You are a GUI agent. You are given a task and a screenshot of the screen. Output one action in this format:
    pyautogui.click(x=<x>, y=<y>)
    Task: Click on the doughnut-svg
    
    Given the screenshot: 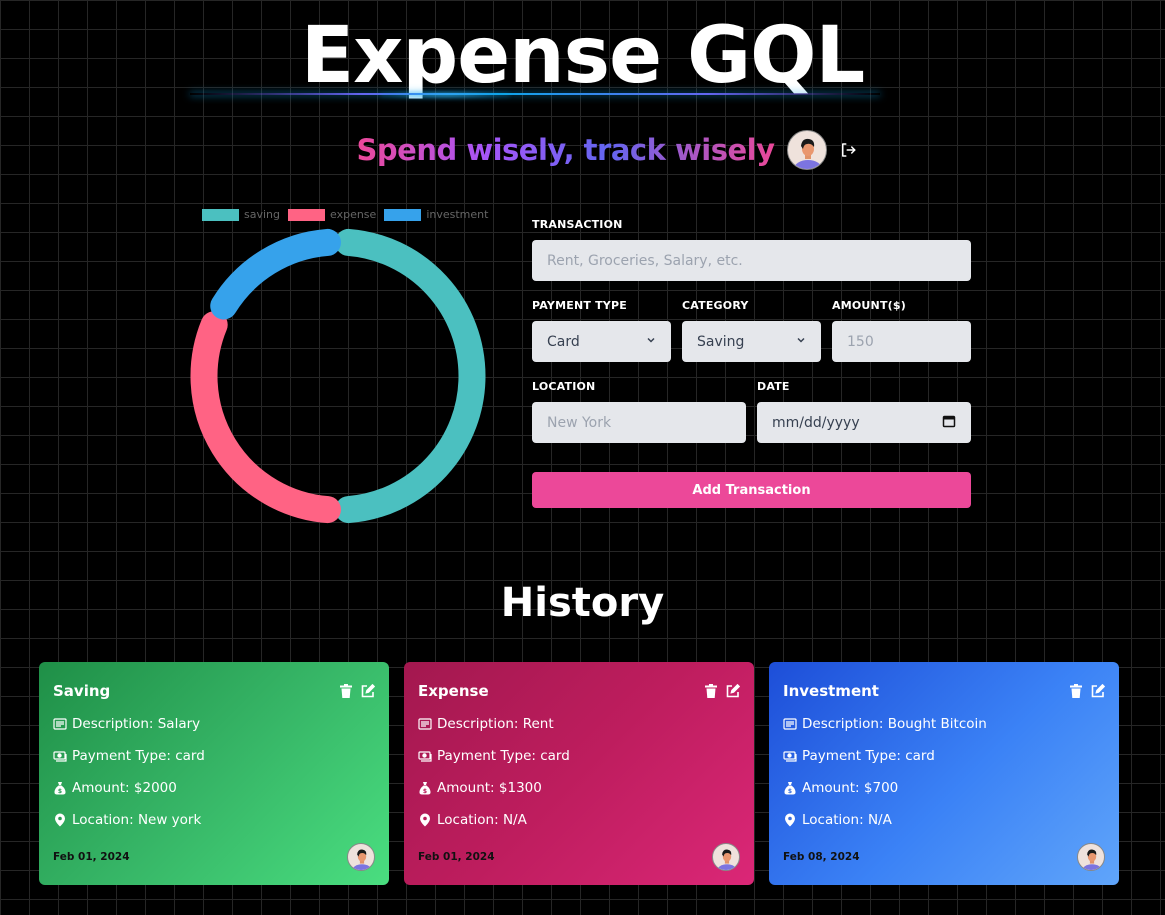 What is the action you would take?
    pyautogui.click(x=338, y=376)
    